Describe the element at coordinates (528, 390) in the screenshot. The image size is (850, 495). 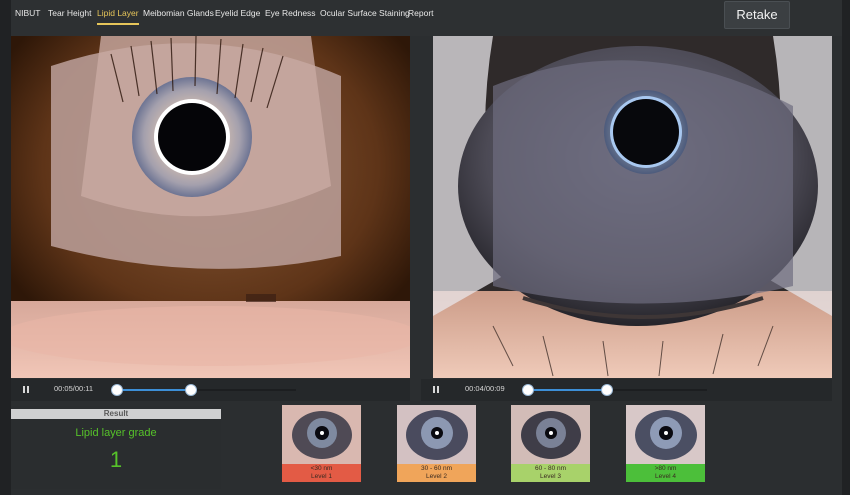
I see `right-range-start-handle` at that location.